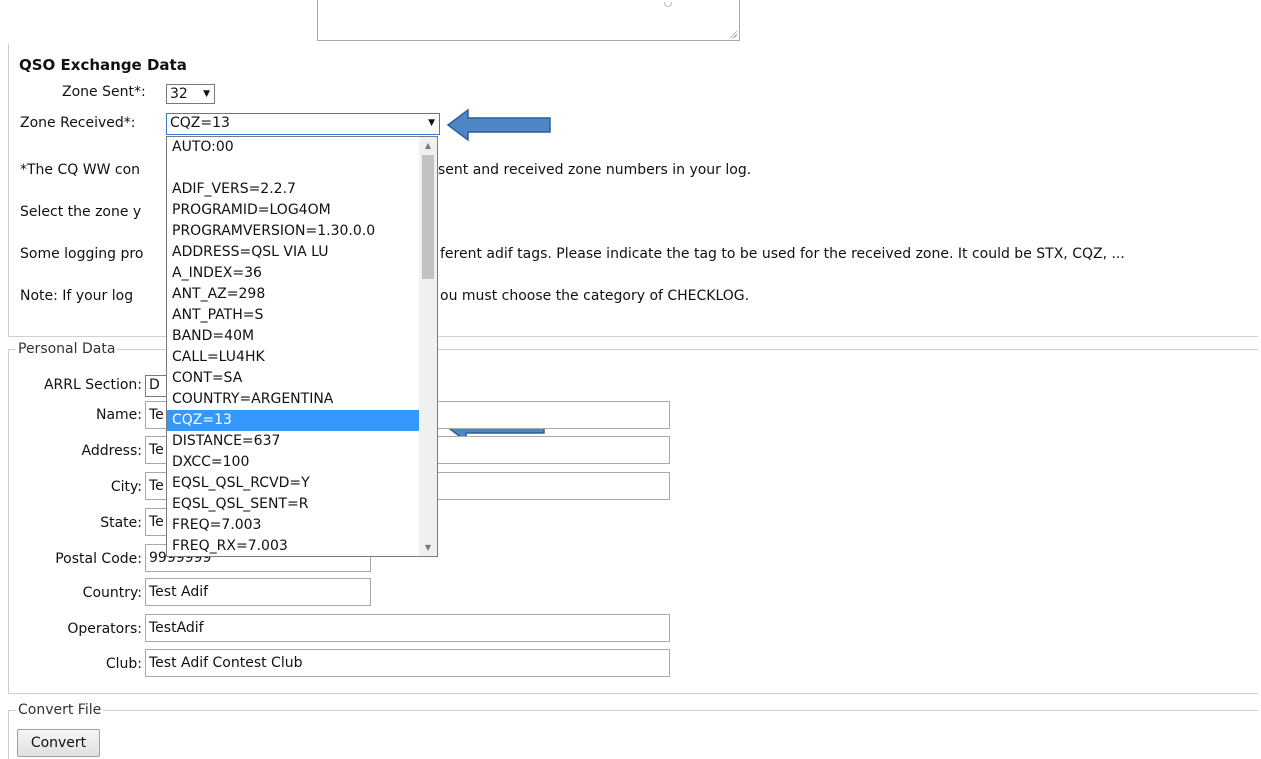 Image resolution: width=1261 pixels, height=759 pixels. What do you see at coordinates (428, 145) in the screenshot?
I see `scroll-up-icon: ▲` at bounding box center [428, 145].